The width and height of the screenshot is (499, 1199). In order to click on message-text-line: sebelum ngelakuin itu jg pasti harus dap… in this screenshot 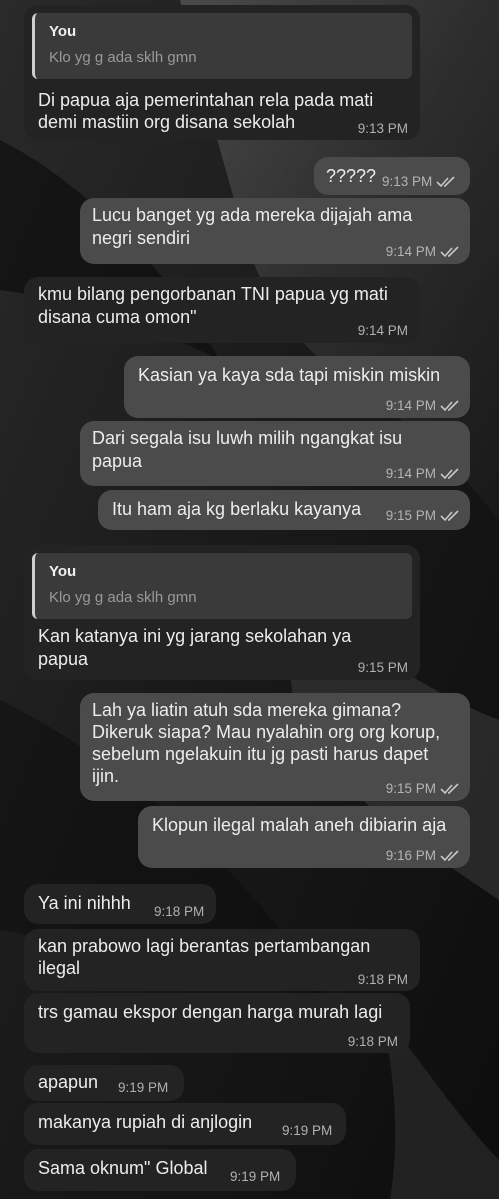, I will do `click(260, 754)`.